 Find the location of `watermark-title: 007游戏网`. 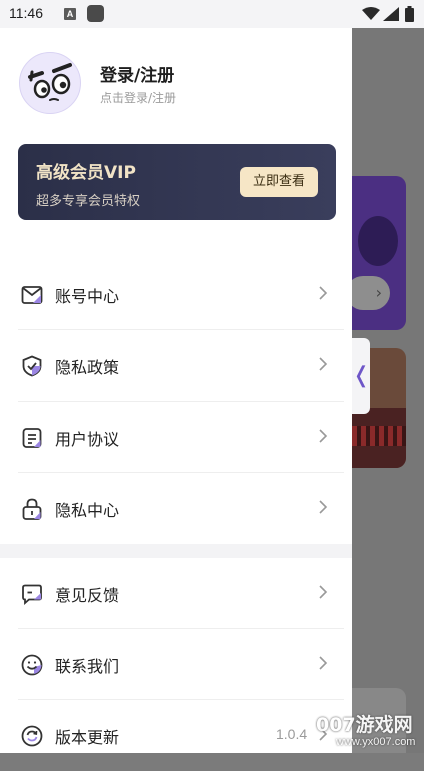

watermark-title: 007游戏网 is located at coordinates (364, 725).